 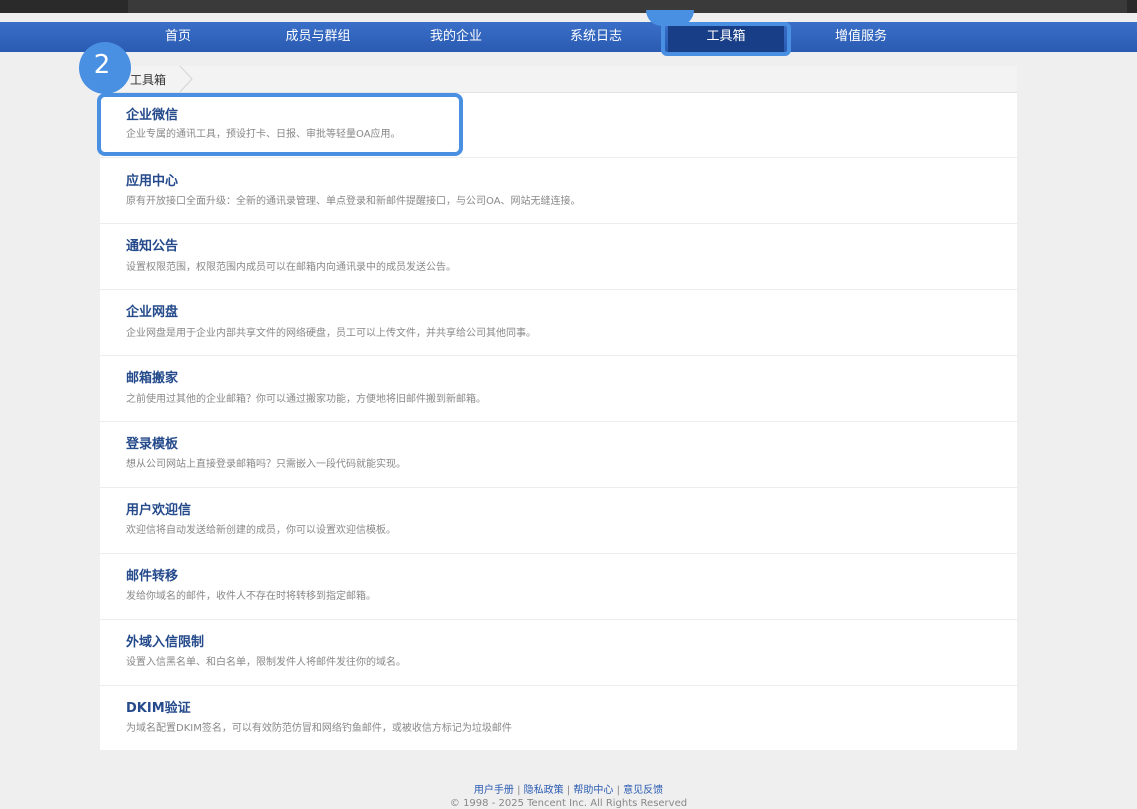 What do you see at coordinates (105, 68) in the screenshot?
I see `annotation-step-badge: 2` at bounding box center [105, 68].